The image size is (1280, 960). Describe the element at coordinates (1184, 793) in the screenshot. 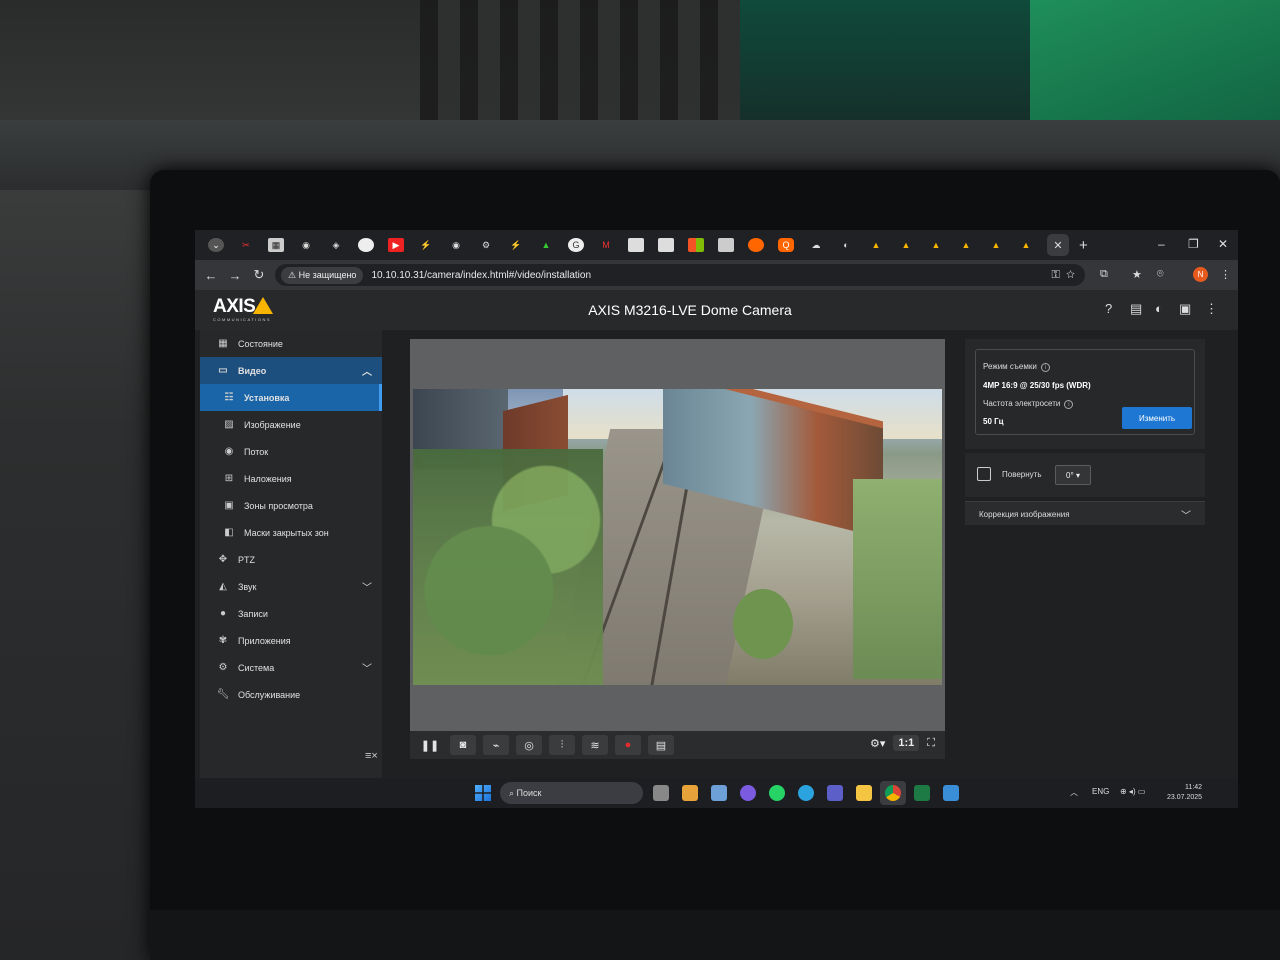

I see `taskbar-clock: 11:42 23.07.2025` at that location.